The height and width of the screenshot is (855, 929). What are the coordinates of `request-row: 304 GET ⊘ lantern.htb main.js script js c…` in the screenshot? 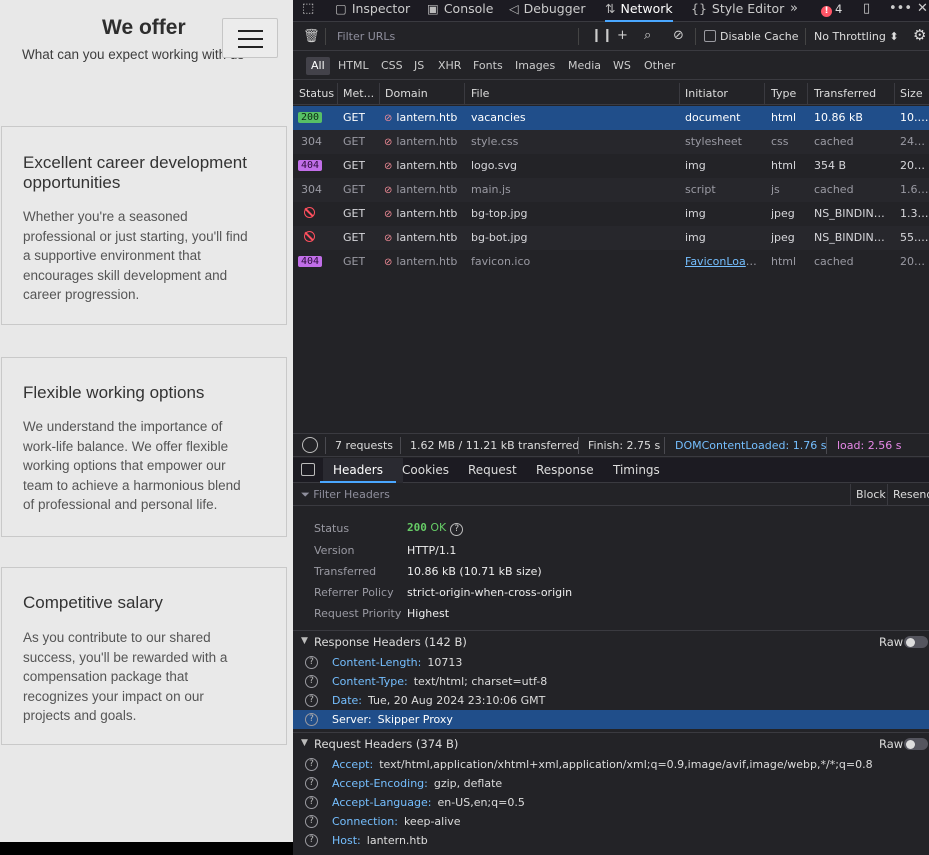 It's located at (611, 190).